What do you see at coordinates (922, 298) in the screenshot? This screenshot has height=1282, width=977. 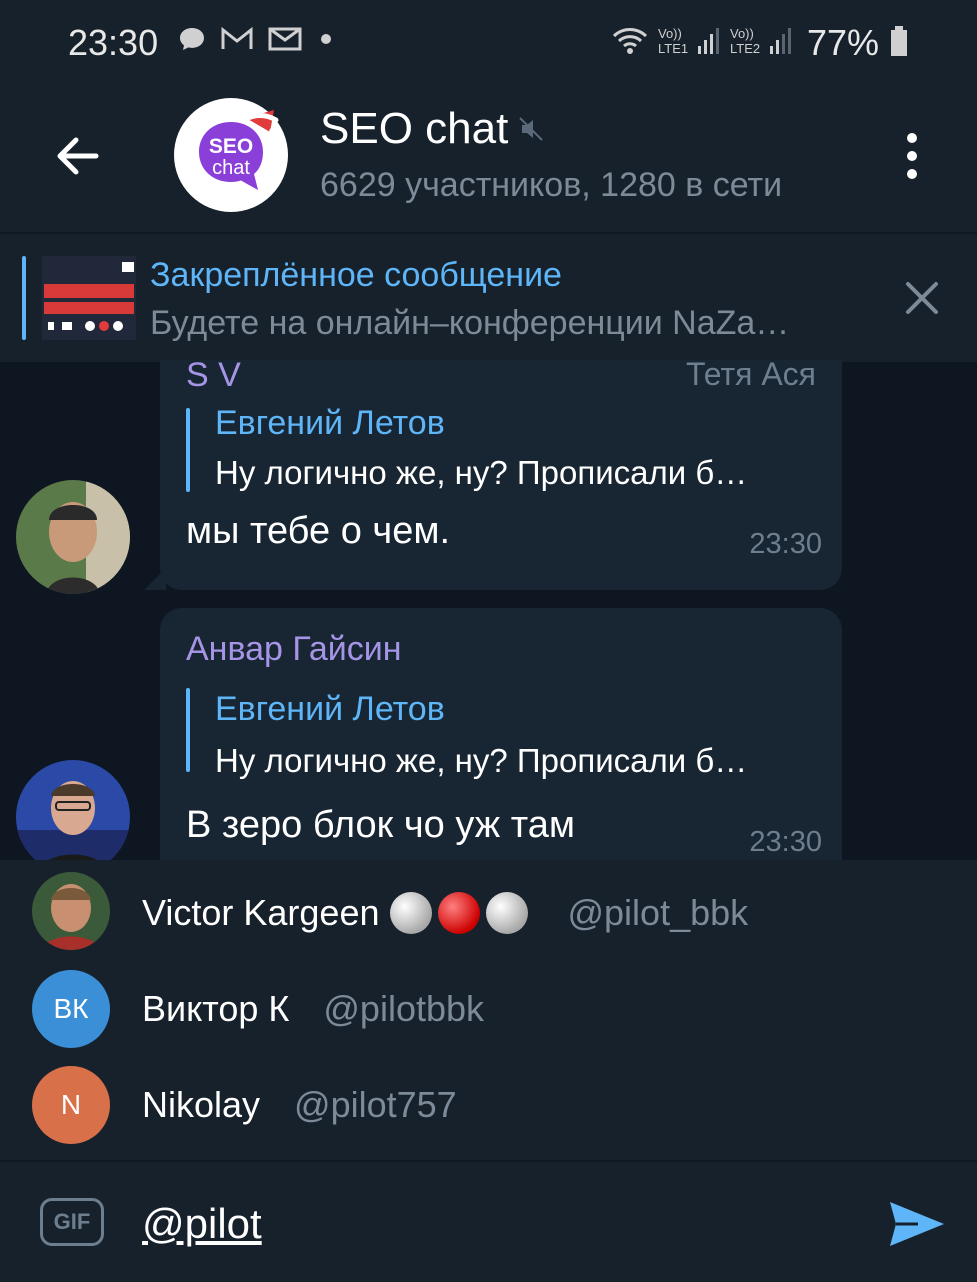 I see `close-icon` at bounding box center [922, 298].